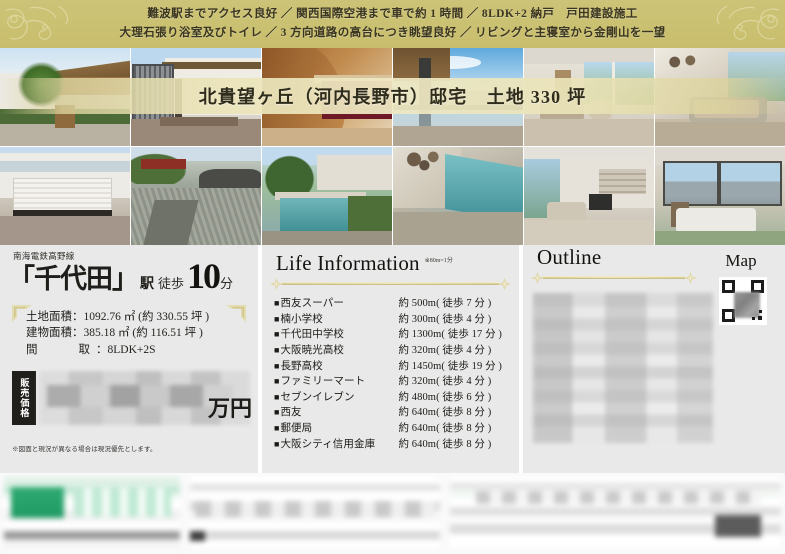 The width and height of the screenshot is (785, 554). What do you see at coordinates (396, 367) in the screenshot?
I see `list-item: ■ 長野高校約 1450m( 徒歩 19 分 )` at bounding box center [396, 367].